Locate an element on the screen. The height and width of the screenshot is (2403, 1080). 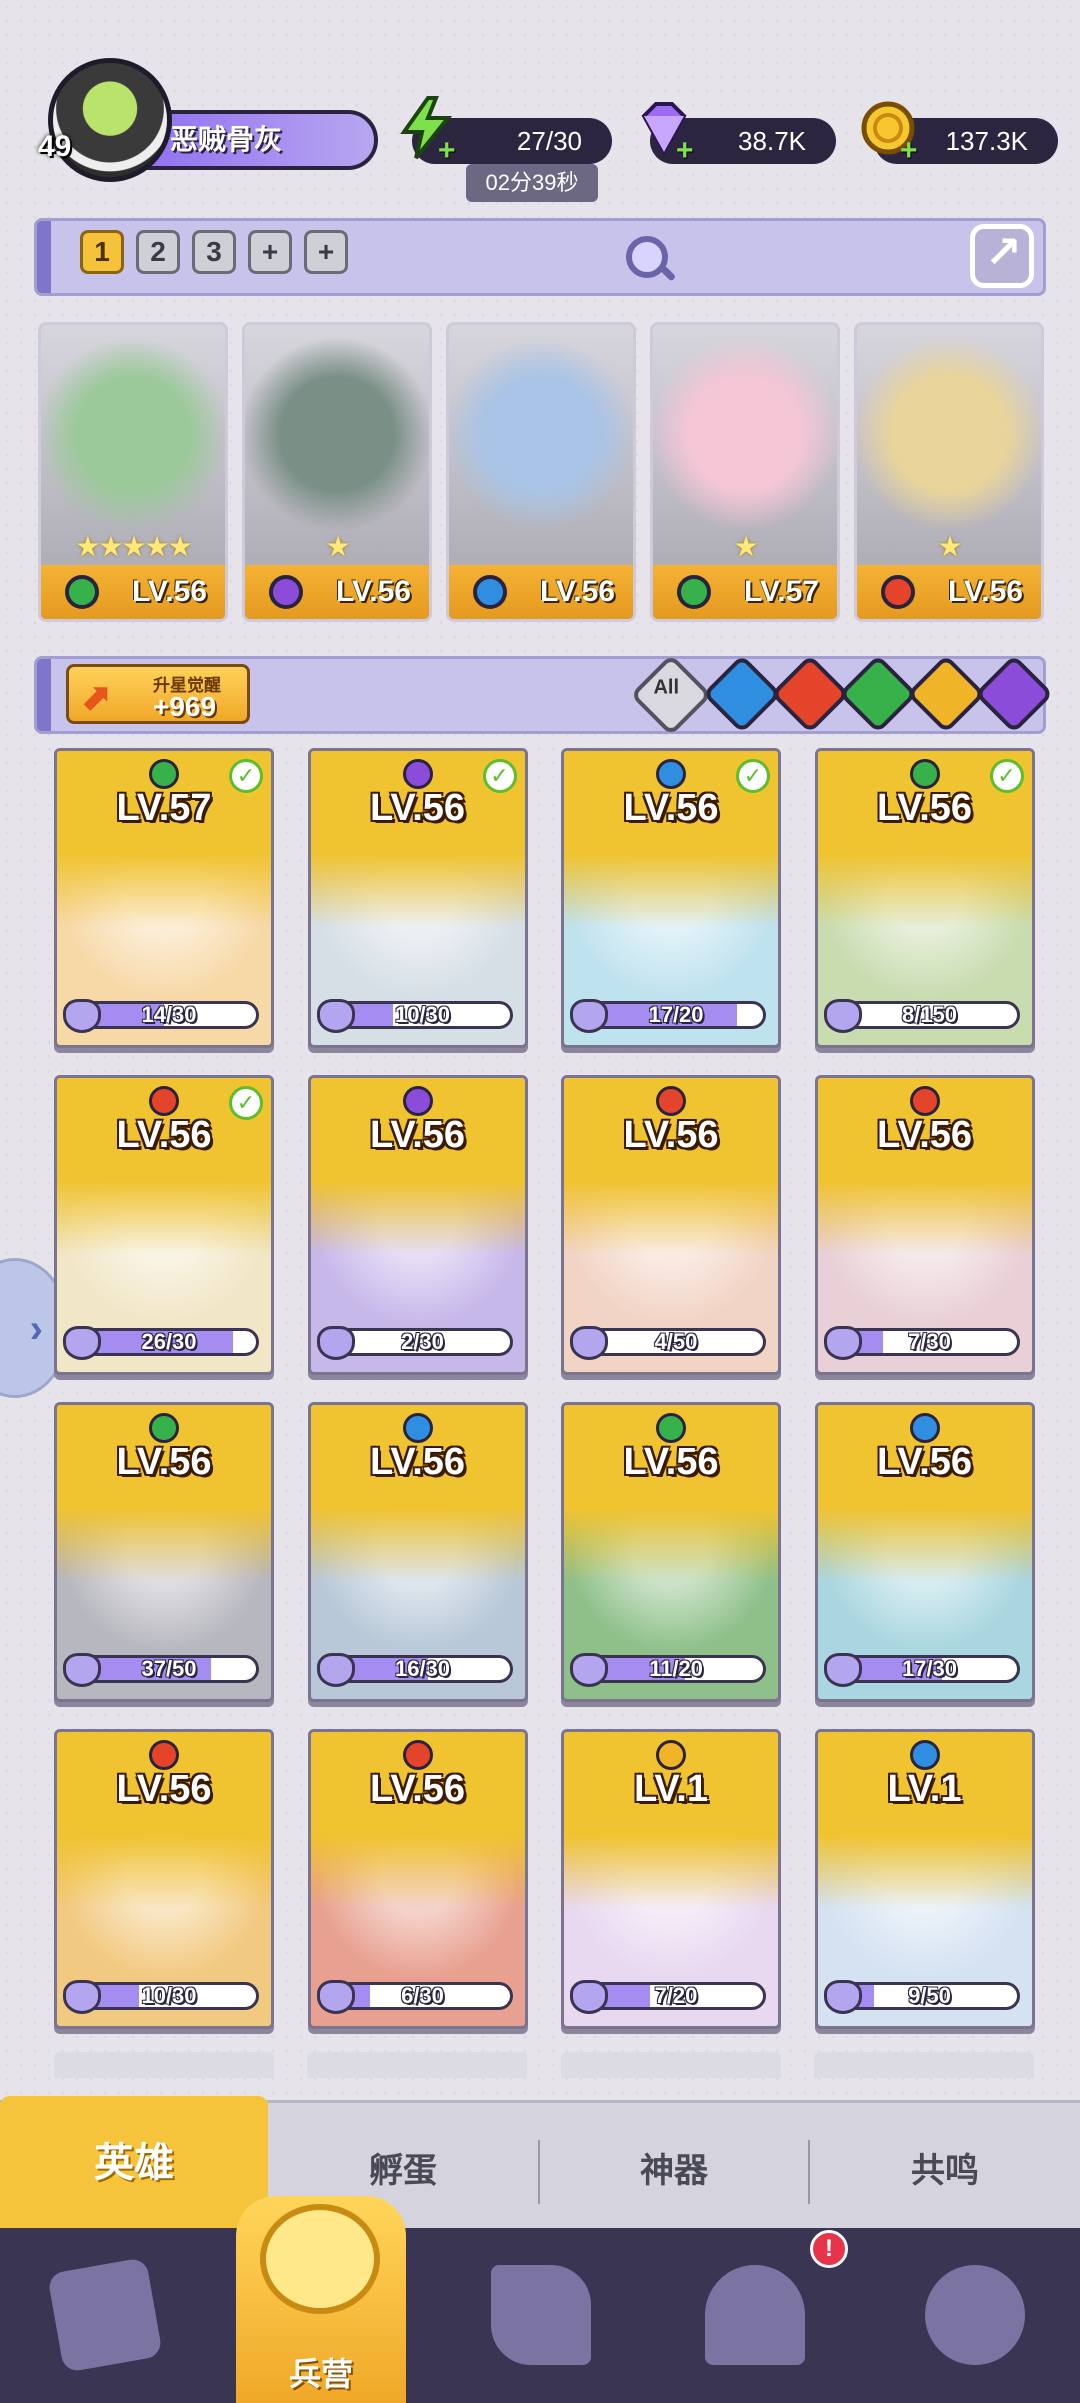
team-hero-card: ★ LV.57 is located at coordinates (745, 472).